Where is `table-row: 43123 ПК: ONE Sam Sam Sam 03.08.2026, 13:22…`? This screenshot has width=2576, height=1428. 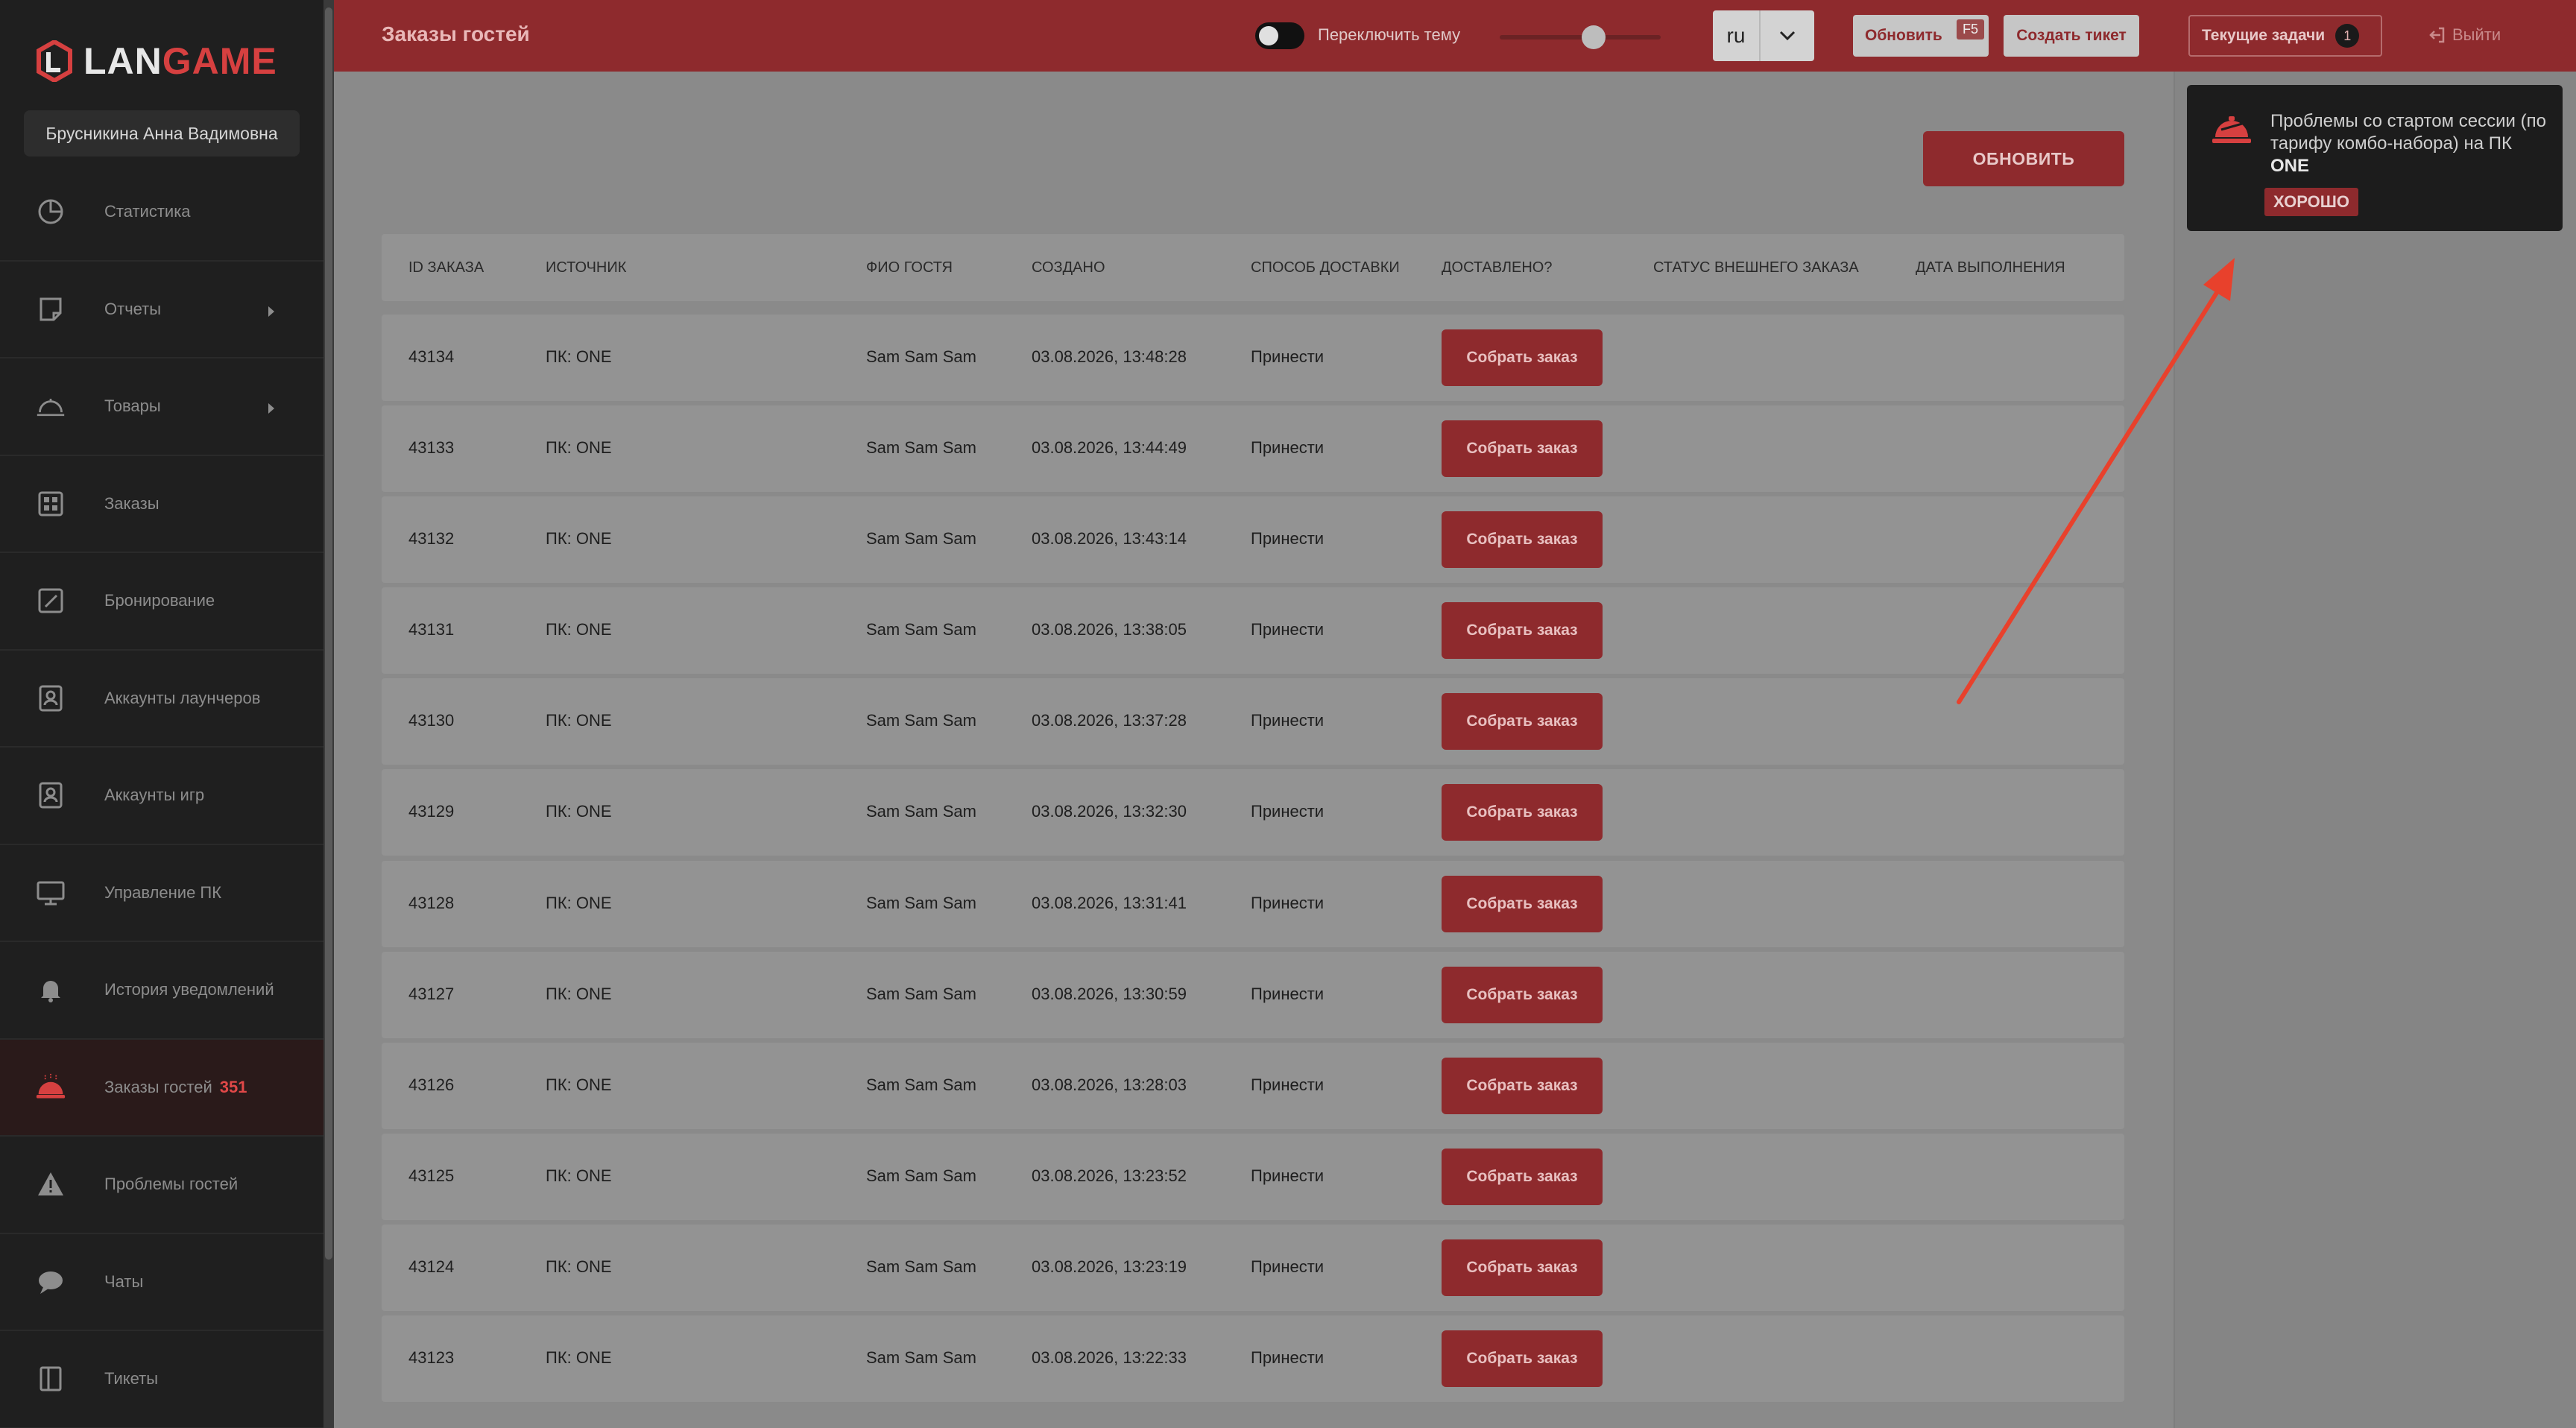
table-row: 43123 ПК: ONE Sam Sam Sam 03.08.2026, 13:22… is located at coordinates (1253, 1359).